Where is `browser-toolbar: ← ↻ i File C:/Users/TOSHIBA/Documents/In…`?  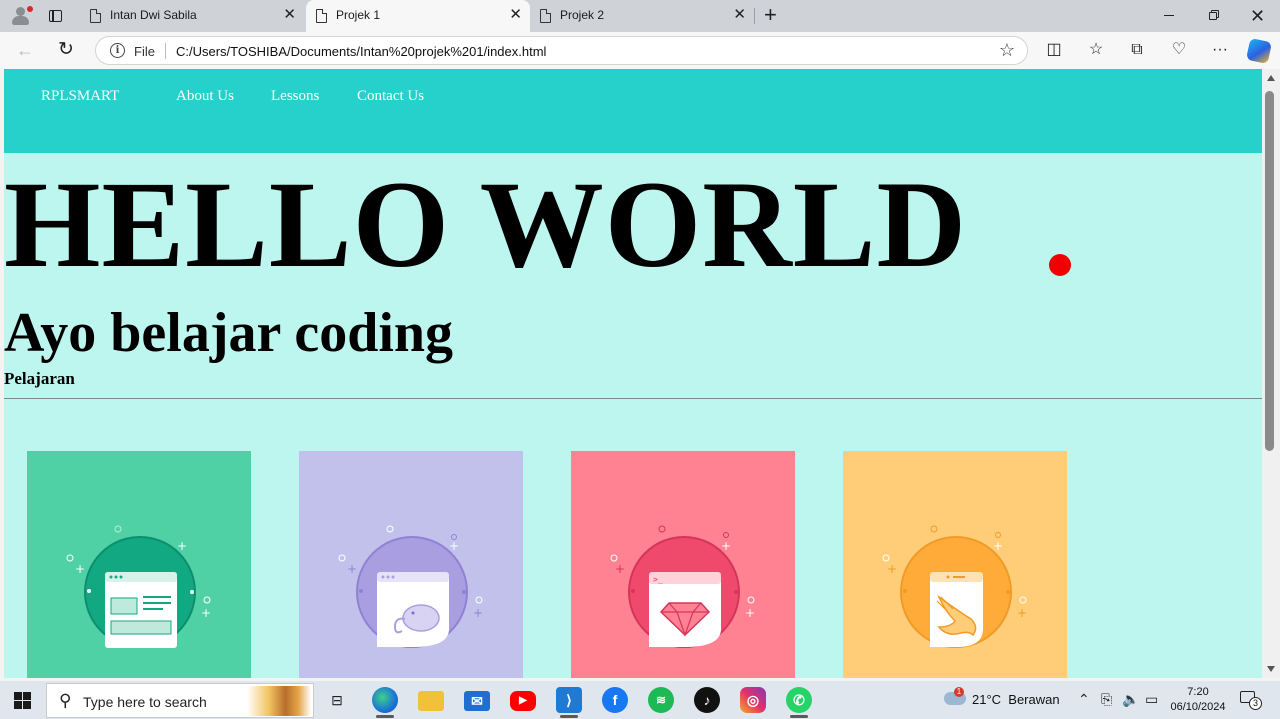 browser-toolbar: ← ↻ i File C:/Users/TOSHIBA/Documents/In… is located at coordinates (640, 50).